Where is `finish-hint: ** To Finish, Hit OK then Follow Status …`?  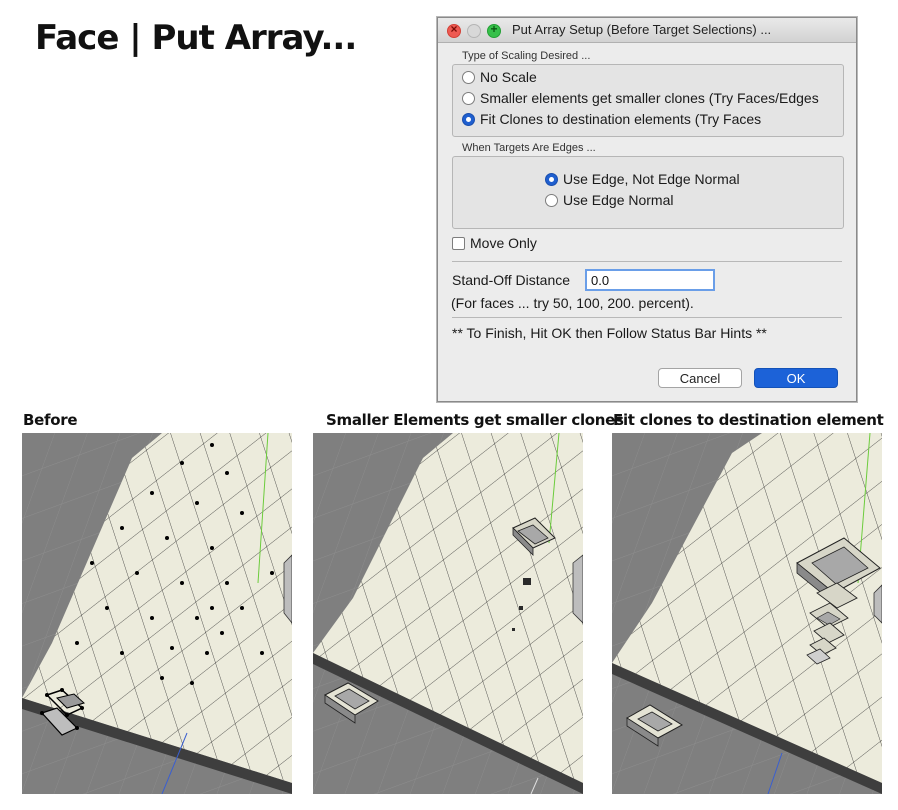 finish-hint: ** To Finish, Hit OK then Follow Status … is located at coordinates (609, 333).